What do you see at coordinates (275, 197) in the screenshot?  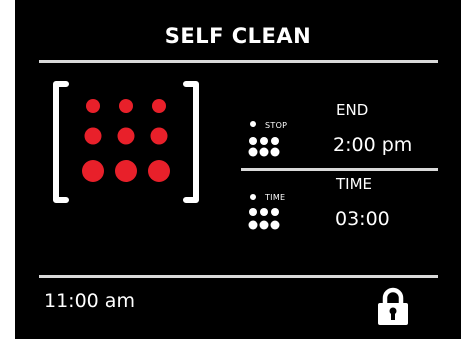 I see `time-caption: TIME` at bounding box center [275, 197].